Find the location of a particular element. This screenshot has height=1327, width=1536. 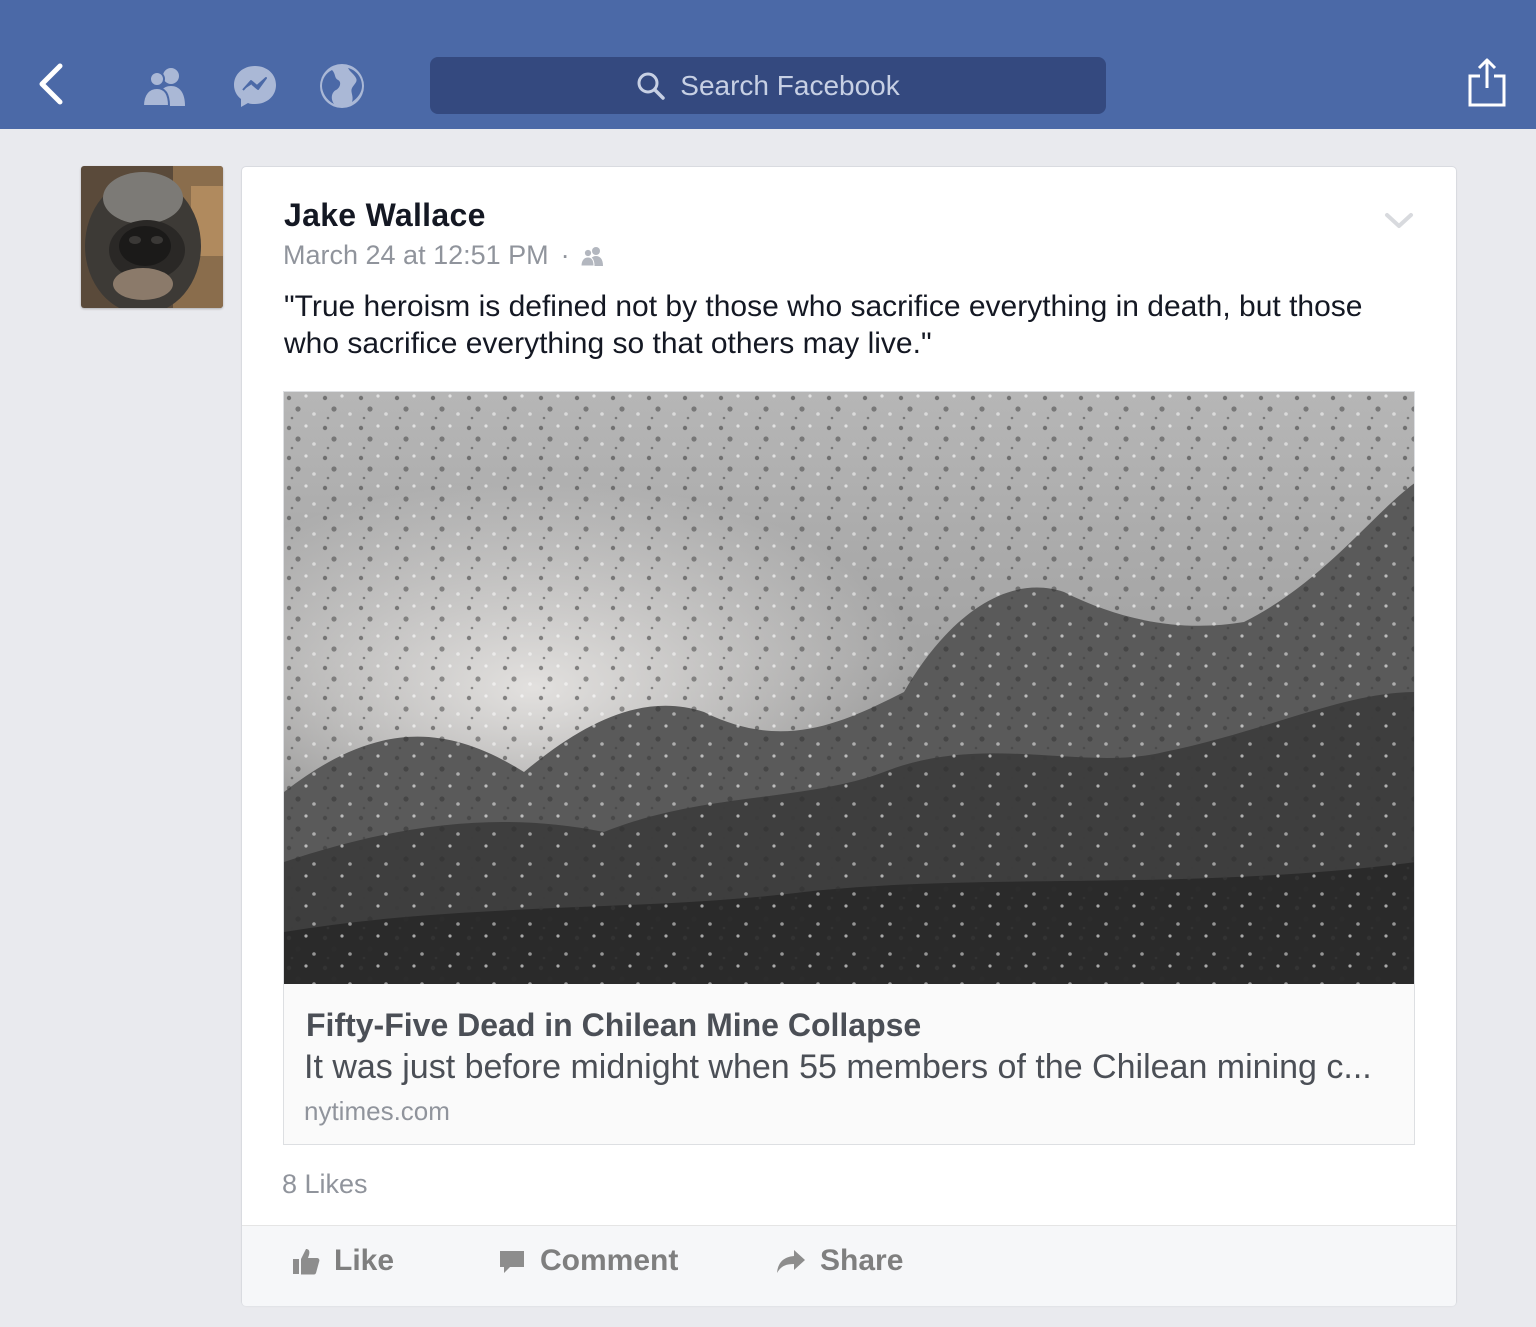

comment-icon is located at coordinates (512, 1262).